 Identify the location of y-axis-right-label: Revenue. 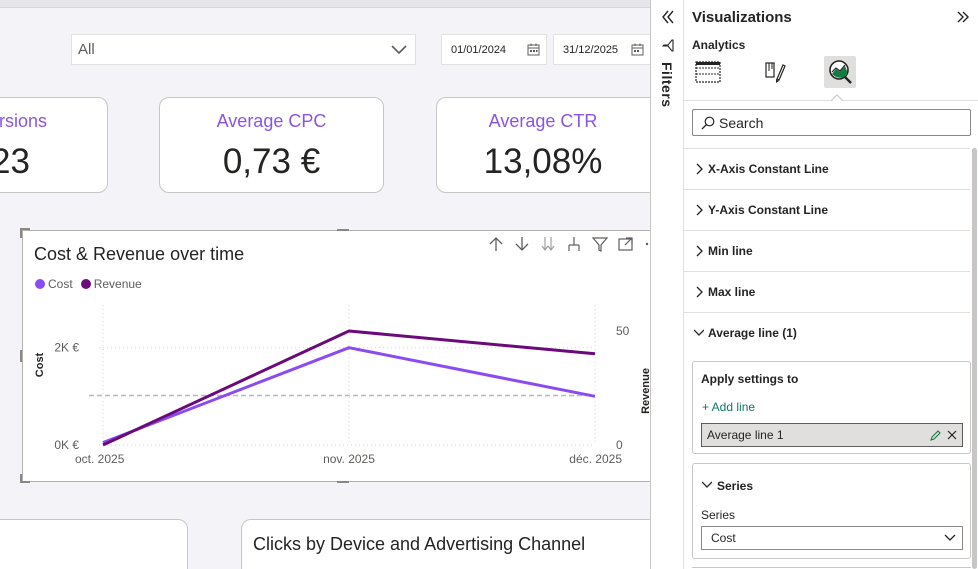
(645, 391).